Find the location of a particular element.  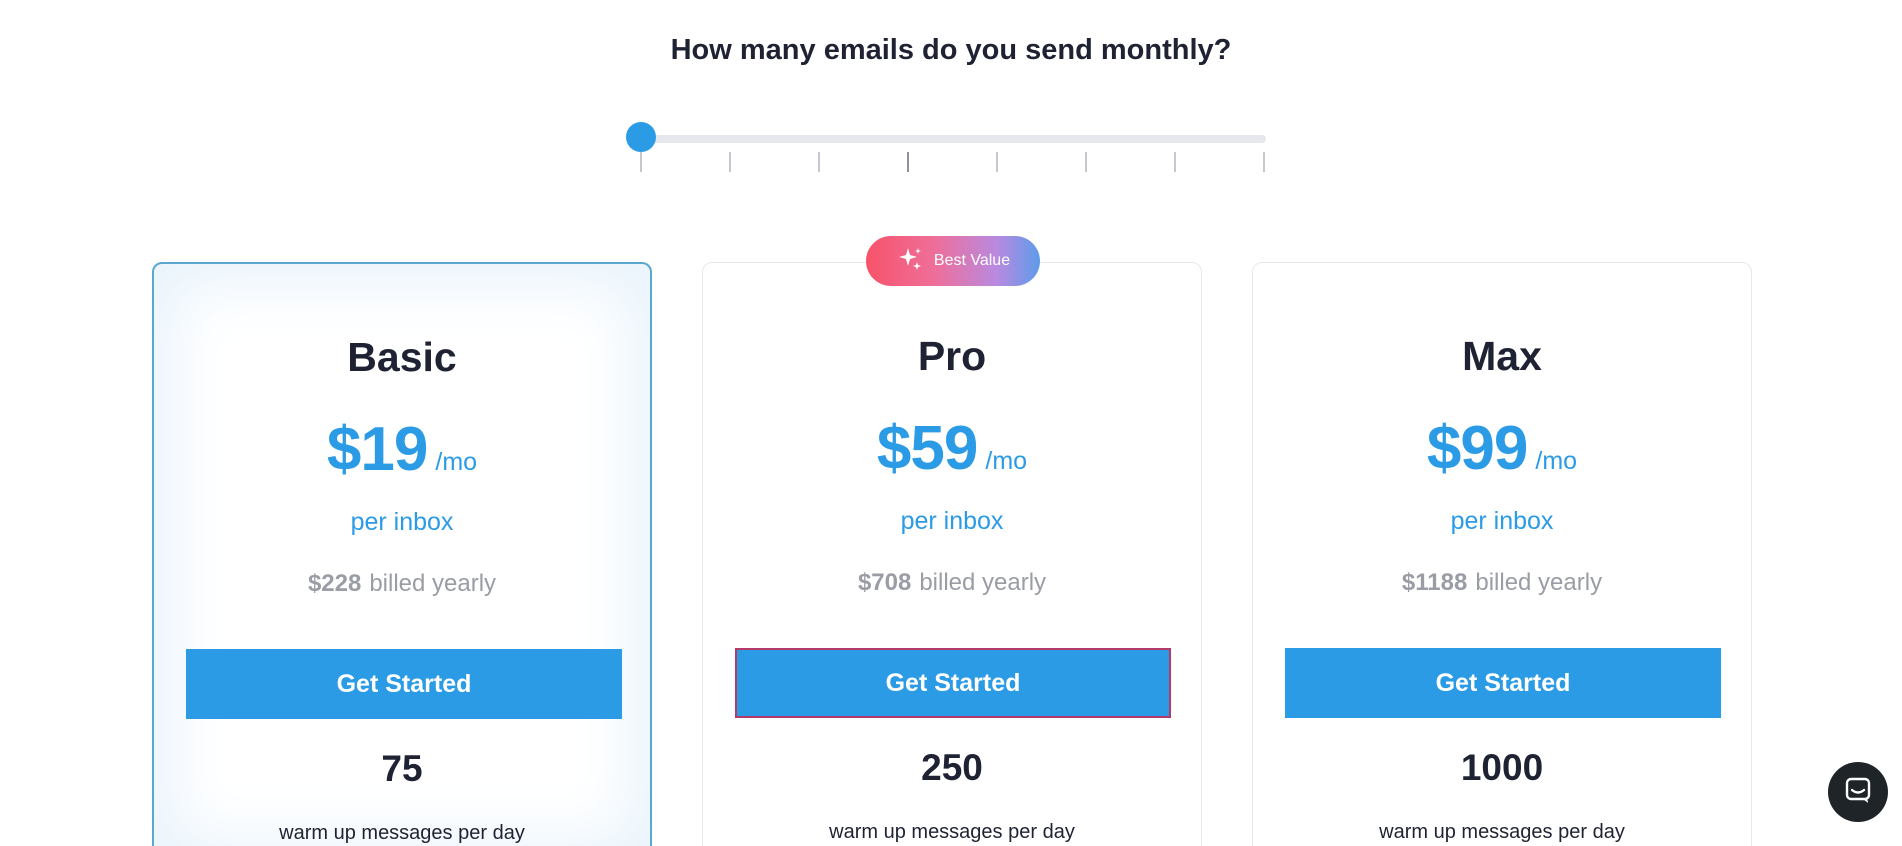

best-value-label: Best Value is located at coordinates (972, 260).